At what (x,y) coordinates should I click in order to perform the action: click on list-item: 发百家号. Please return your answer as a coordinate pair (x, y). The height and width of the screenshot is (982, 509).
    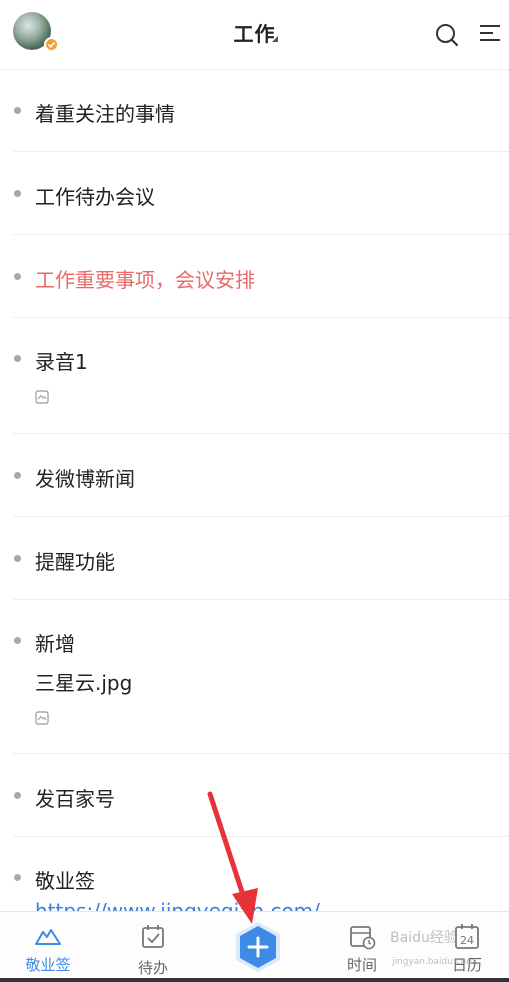
    Looking at the image, I should click on (261, 795).